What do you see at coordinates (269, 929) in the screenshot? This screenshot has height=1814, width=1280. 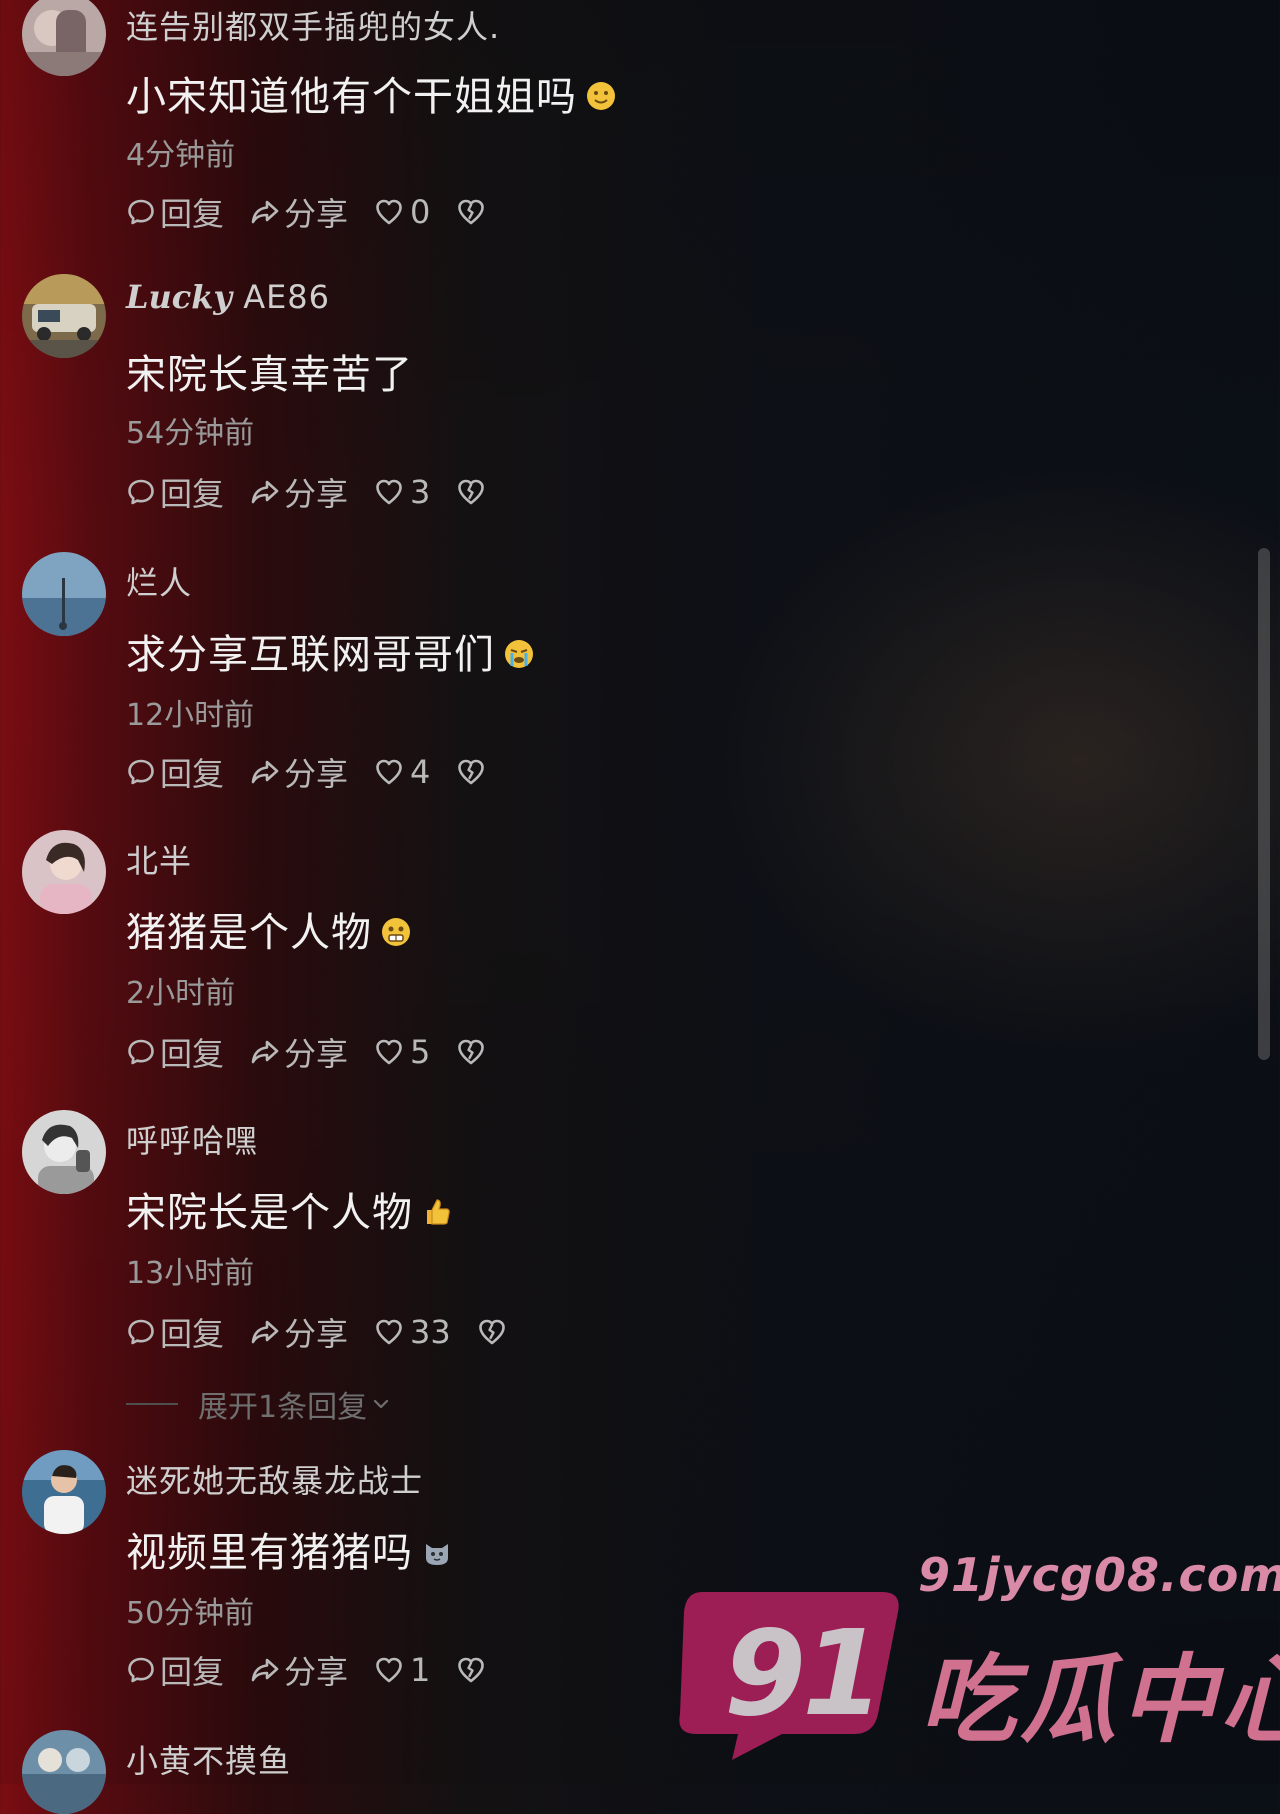 I see `comment-text: 猪猪是个人物` at bounding box center [269, 929].